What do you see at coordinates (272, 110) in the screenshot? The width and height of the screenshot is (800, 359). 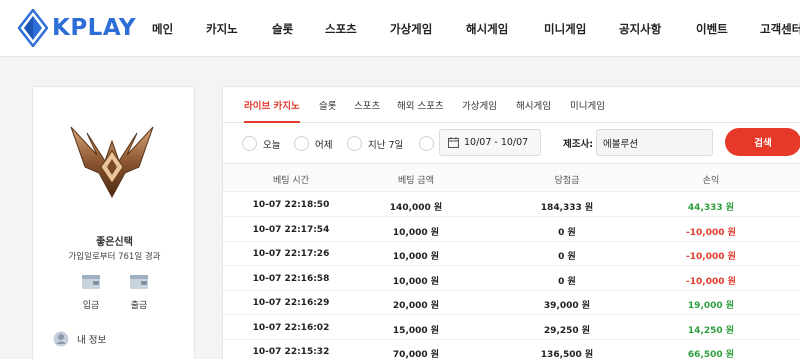 I see `tab-live-casino: 라이브 카지노` at bounding box center [272, 110].